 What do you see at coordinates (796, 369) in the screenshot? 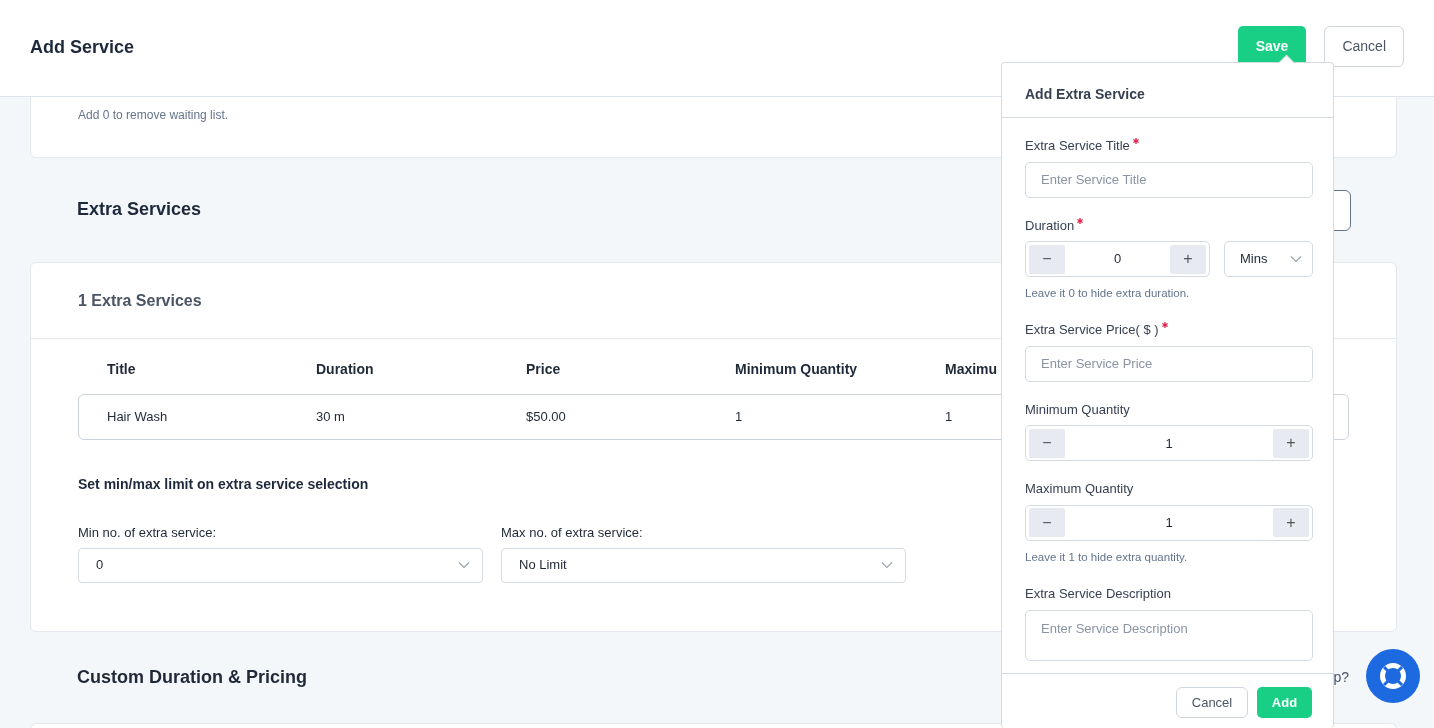
I see `column-header: Minimum Quantity` at bounding box center [796, 369].